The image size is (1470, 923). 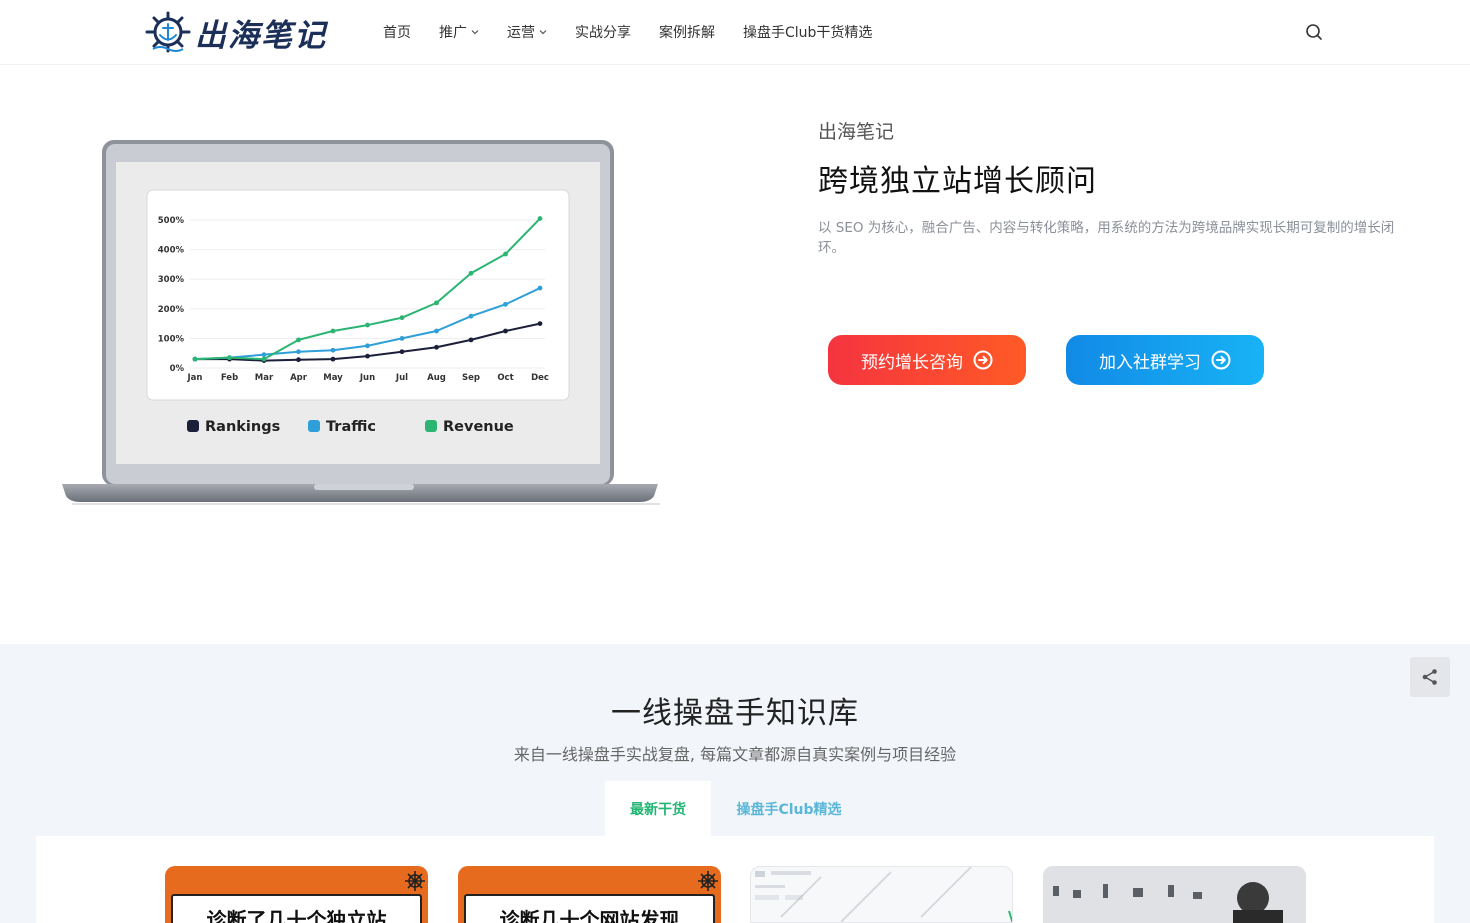 I want to click on nav-item-home: 首页, so click(x=397, y=32).